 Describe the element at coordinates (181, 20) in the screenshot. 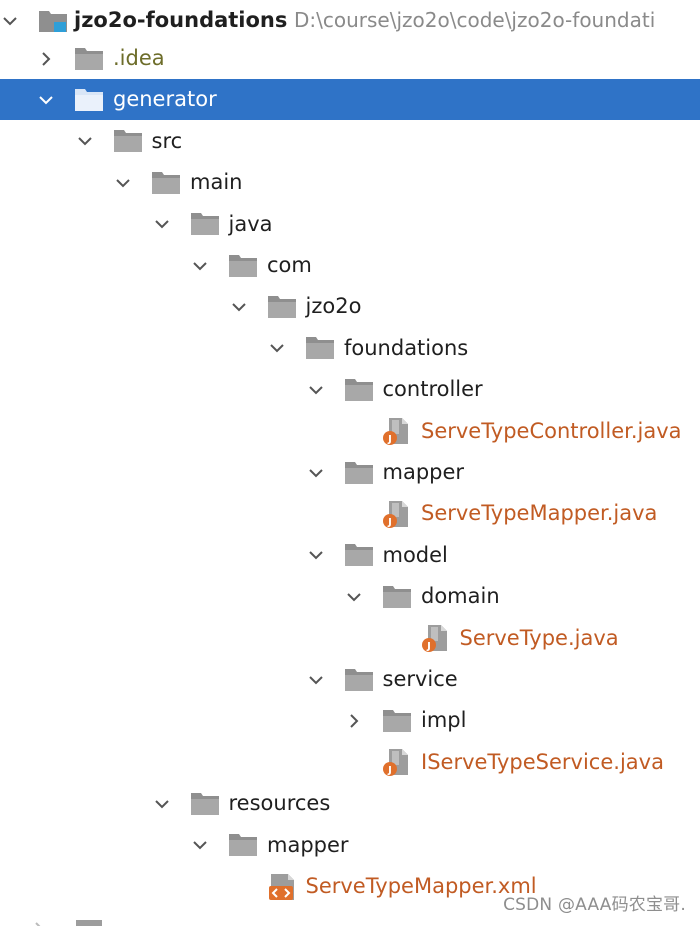

I see `project-name: jzo2o-foundations` at that location.